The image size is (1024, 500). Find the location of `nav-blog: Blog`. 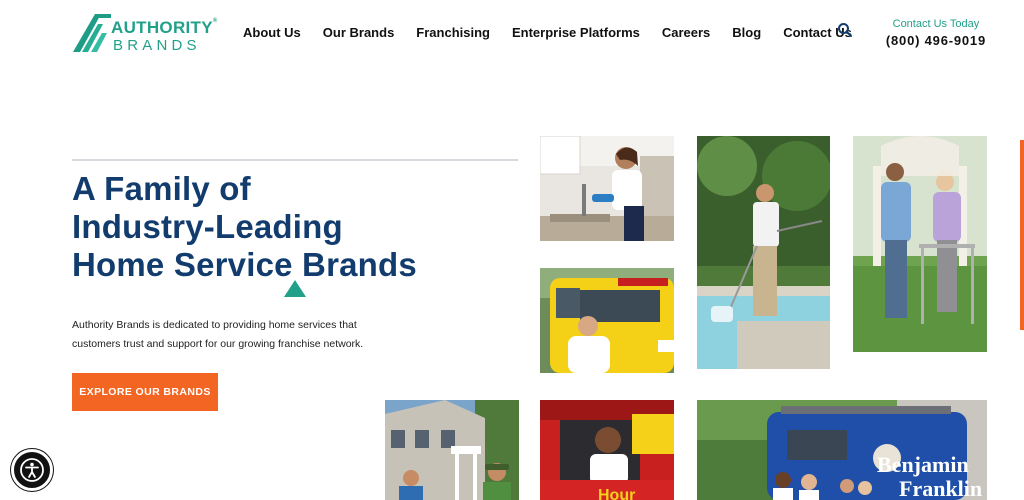

nav-blog: Blog is located at coordinates (746, 32).